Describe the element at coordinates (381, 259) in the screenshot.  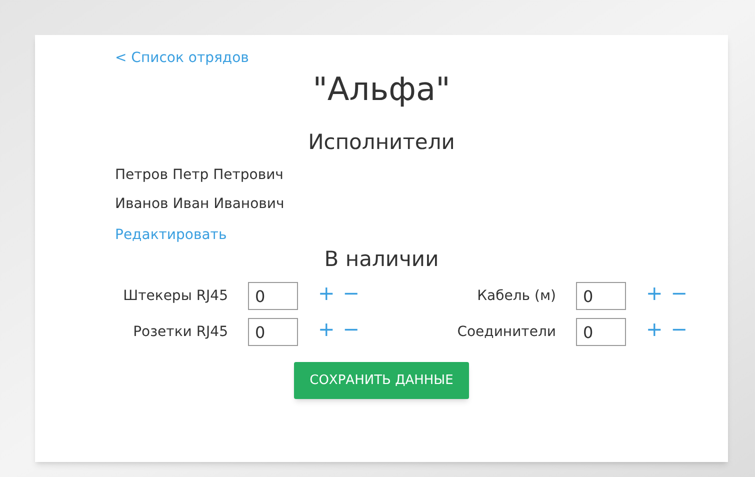
I see `section-heading: В наличии` at that location.